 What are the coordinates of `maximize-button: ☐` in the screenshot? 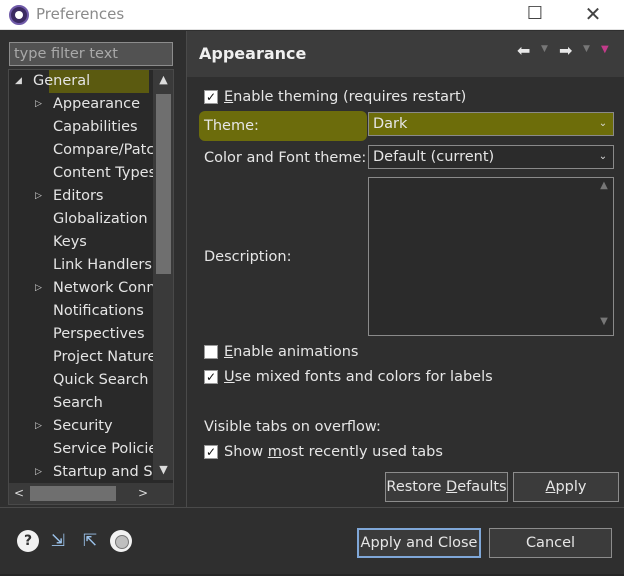 It's located at (535, 15).